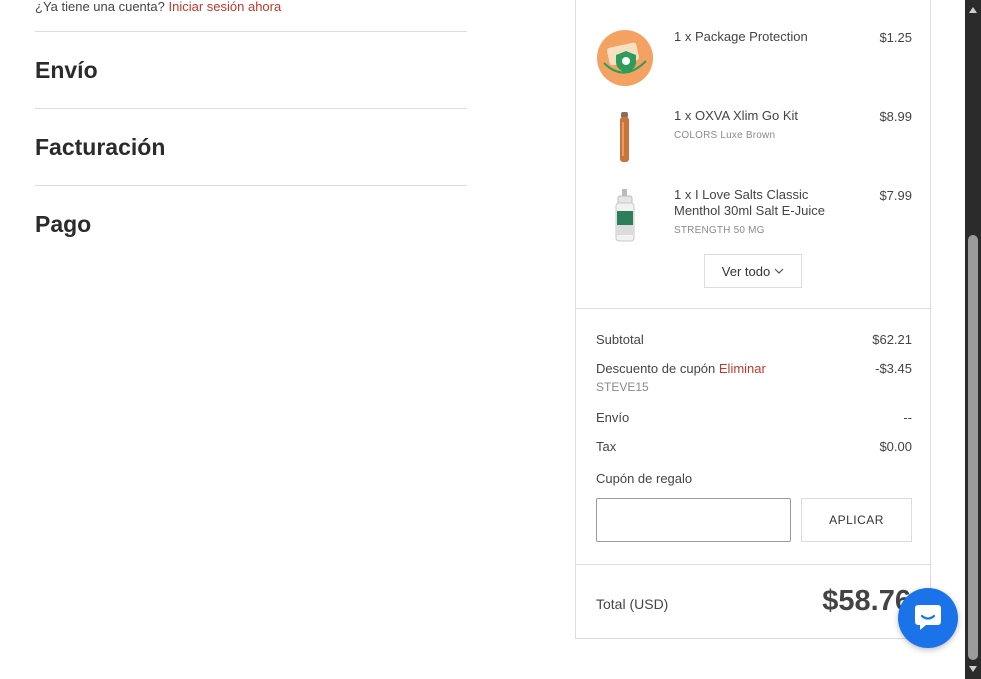 The height and width of the screenshot is (679, 981). Describe the element at coordinates (779, 271) in the screenshot. I see `chevron-down-icon` at that location.